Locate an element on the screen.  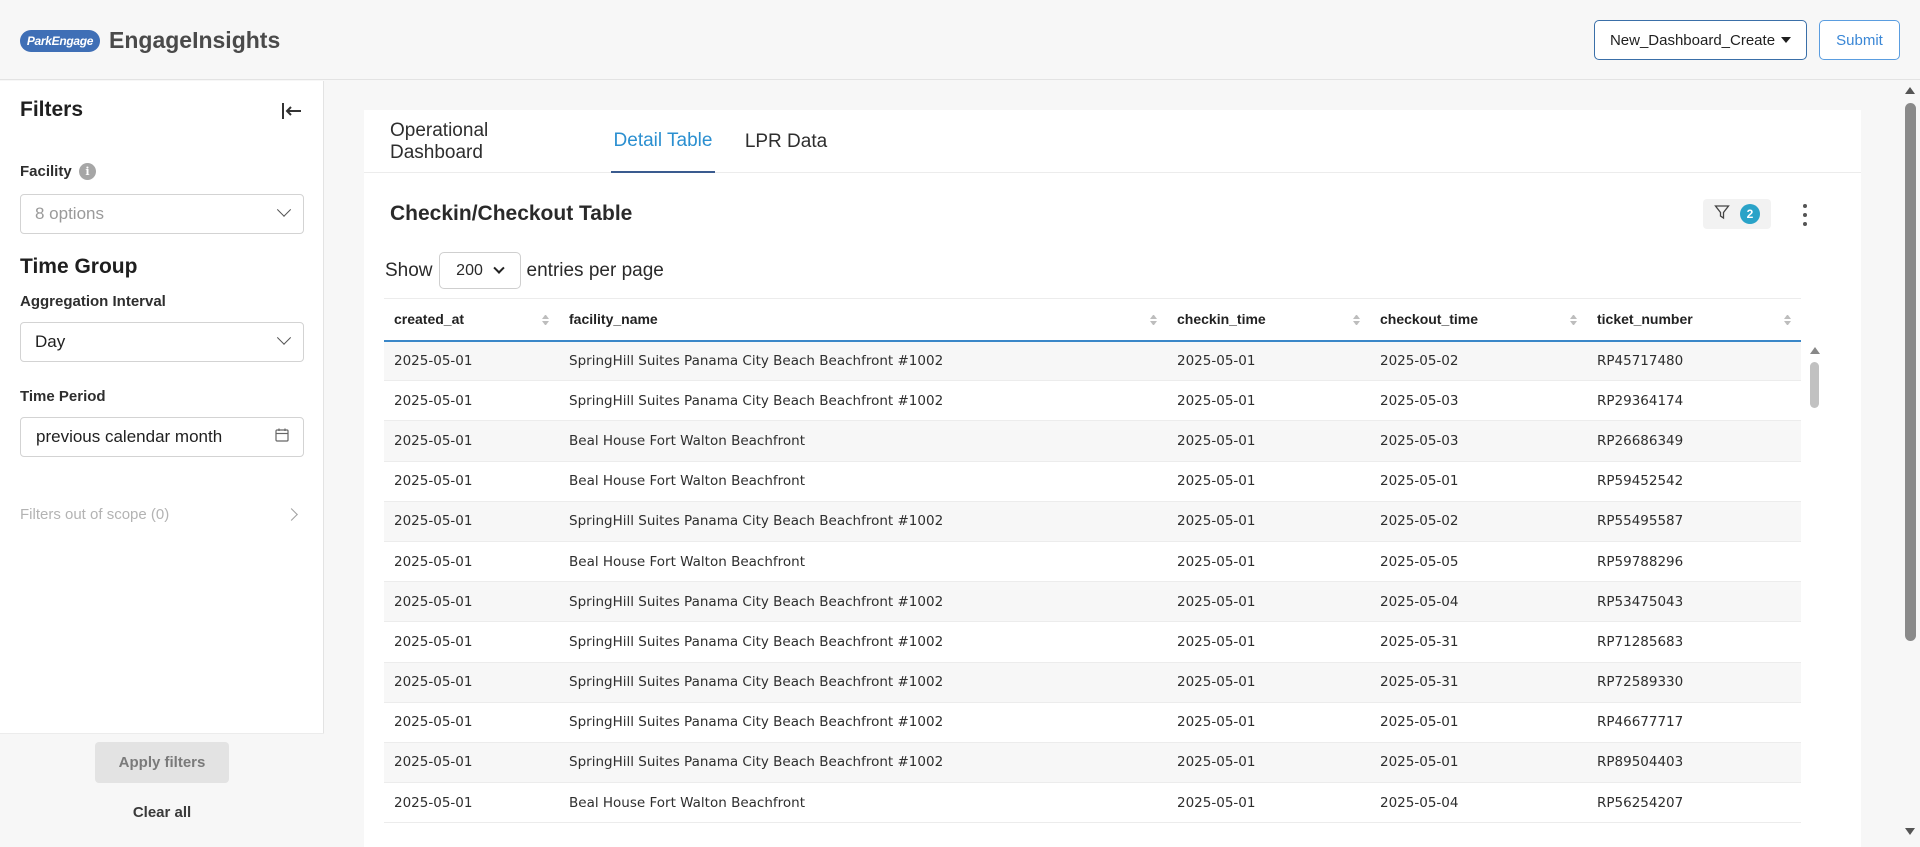
caret-down-icon is located at coordinates (1786, 40).